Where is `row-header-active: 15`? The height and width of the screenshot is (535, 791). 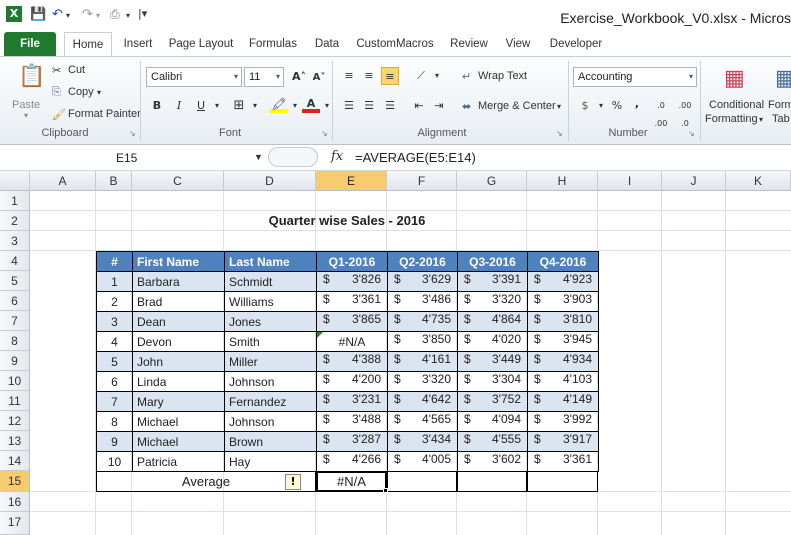 row-header-active: 15 is located at coordinates (15, 481).